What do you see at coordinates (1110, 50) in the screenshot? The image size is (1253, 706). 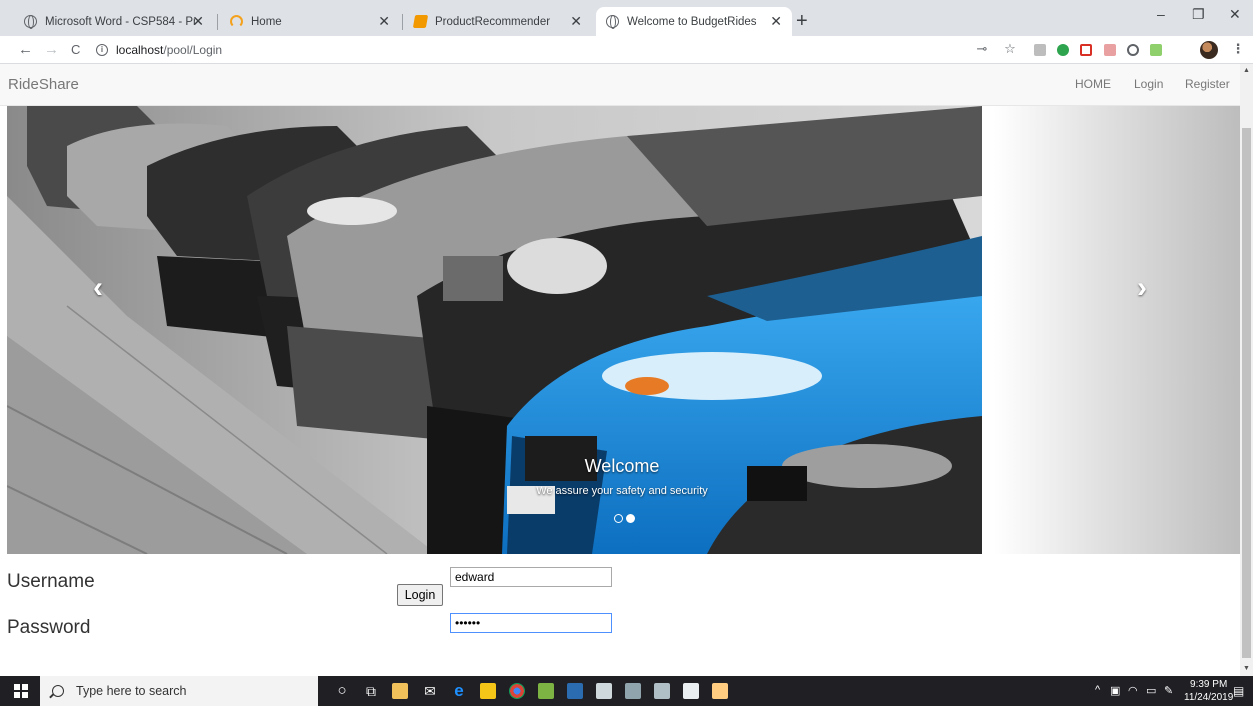 I see `extension-pdf-icon` at bounding box center [1110, 50].